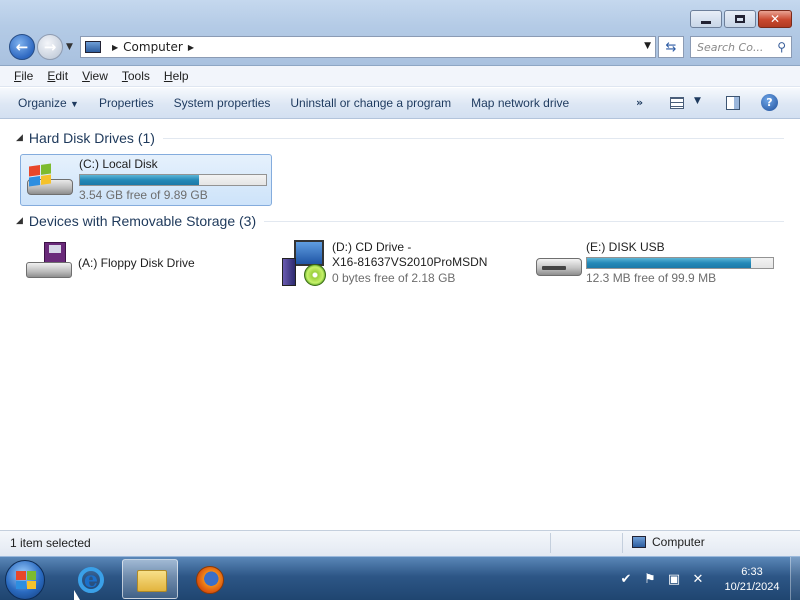  Describe the element at coordinates (74, 104) in the screenshot. I see `chevron-down-icon: ▼` at that location.